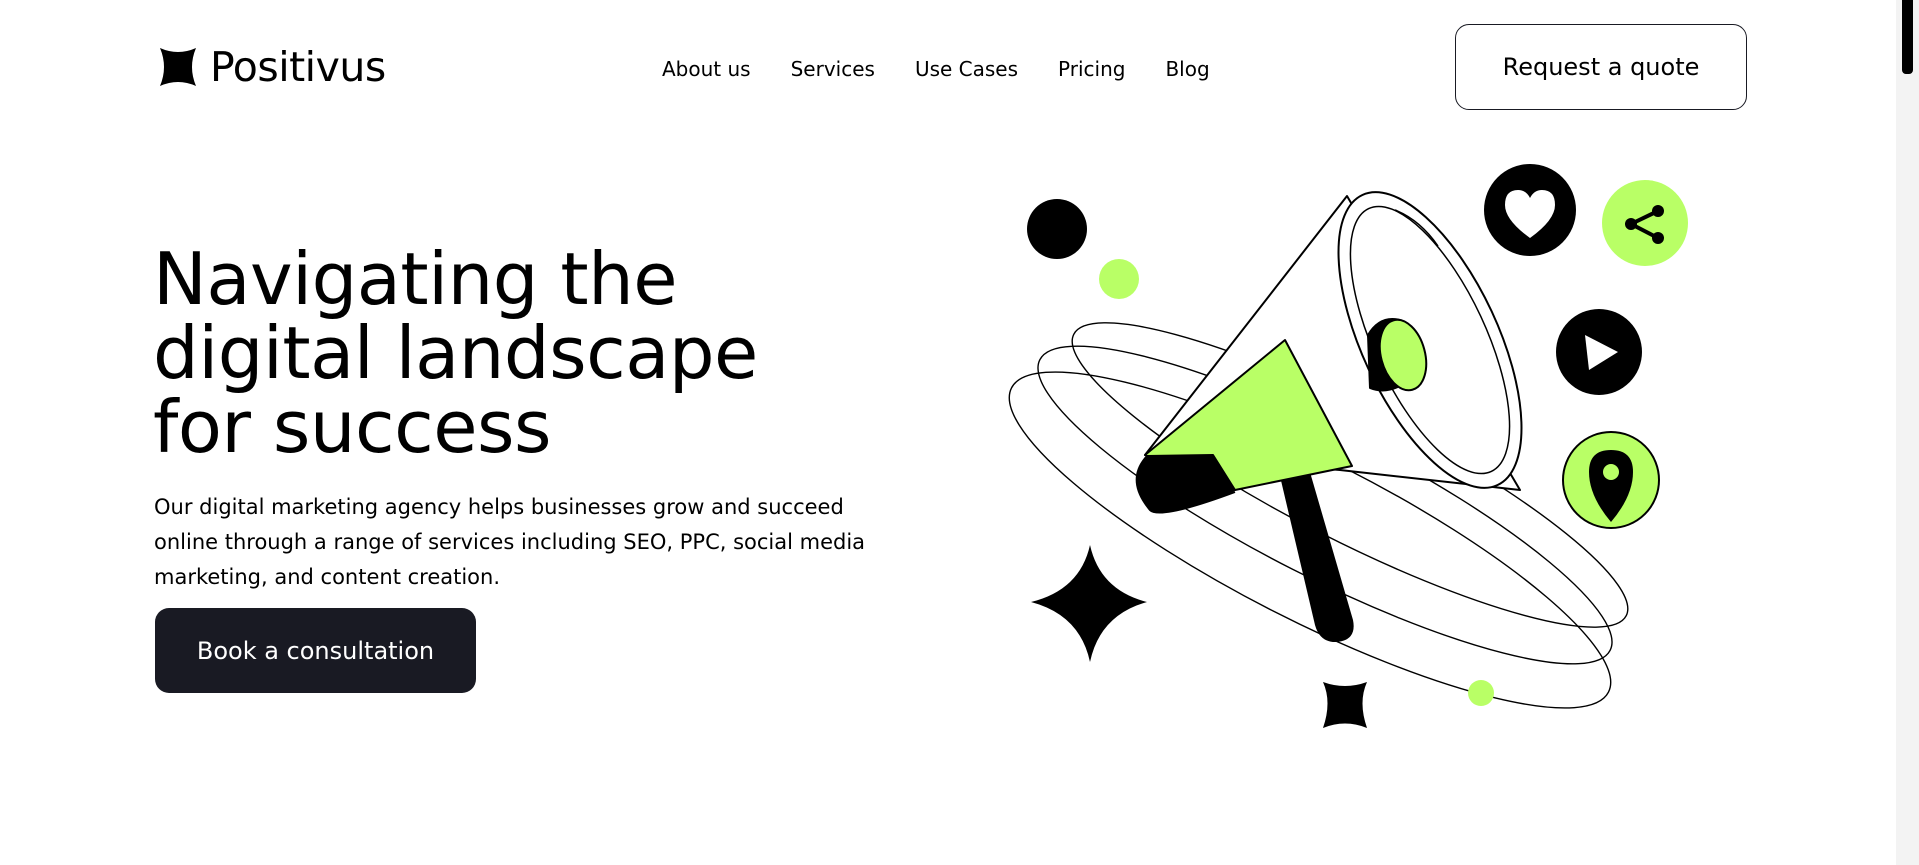  I want to click on heart-icon, so click(1530, 210).